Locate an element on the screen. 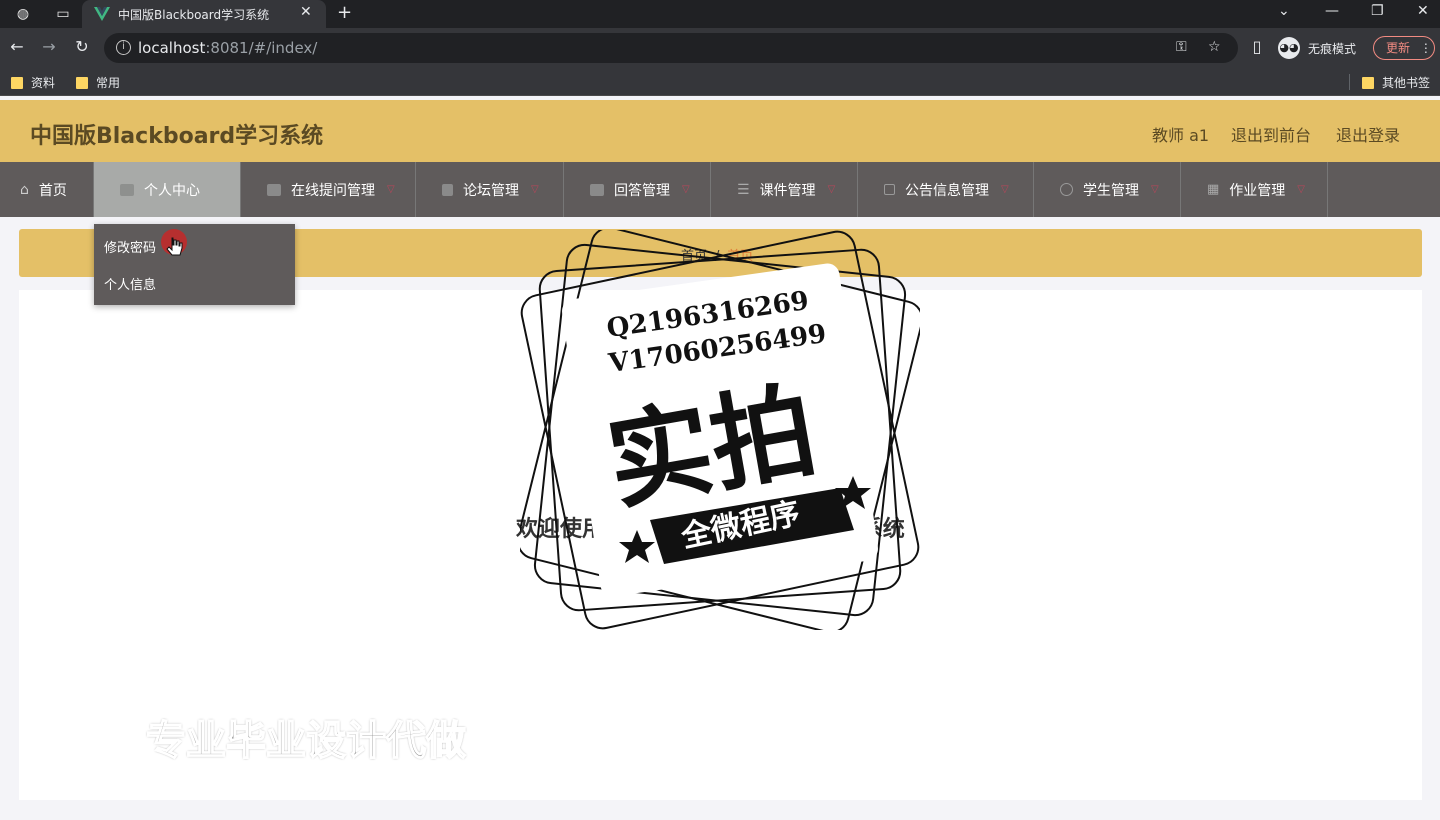 The image size is (1440, 820). new-tab-icon: + is located at coordinates (344, 12).